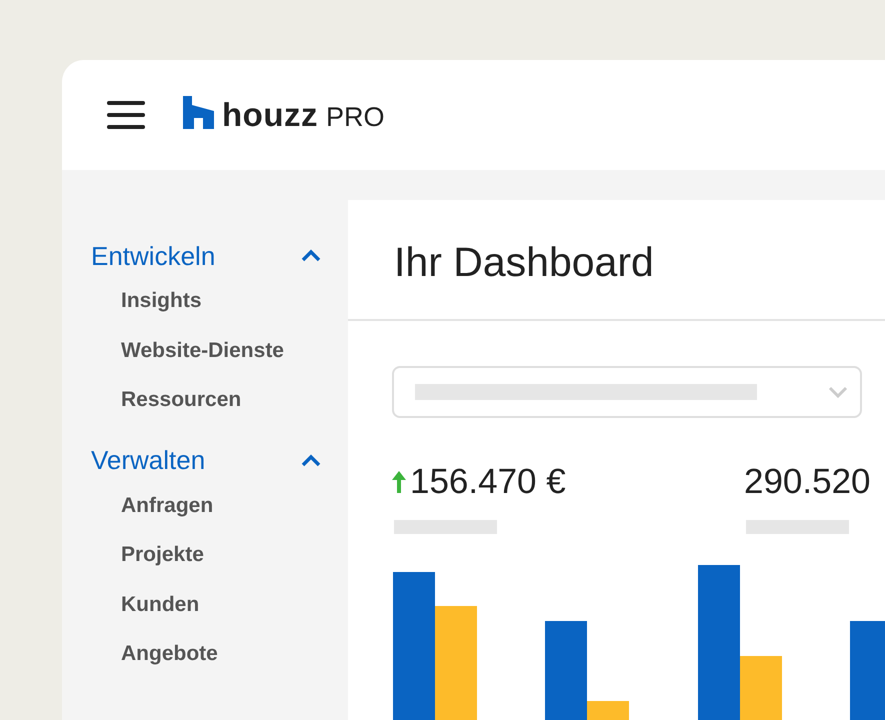  I want to click on logo-wordmark: houzz, so click(270, 115).